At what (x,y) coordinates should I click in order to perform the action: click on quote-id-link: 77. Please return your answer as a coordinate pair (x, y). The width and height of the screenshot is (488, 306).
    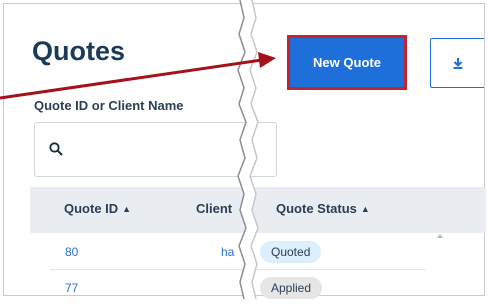
    Looking at the image, I should click on (71, 288).